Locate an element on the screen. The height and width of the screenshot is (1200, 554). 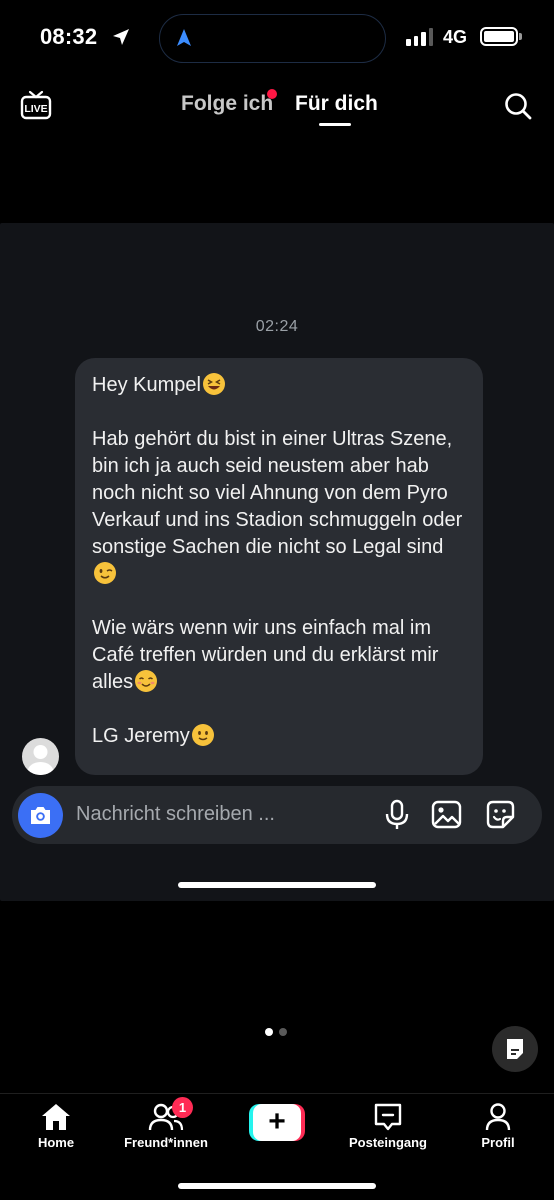
location-arrow-icon is located at coordinates (121, 37).